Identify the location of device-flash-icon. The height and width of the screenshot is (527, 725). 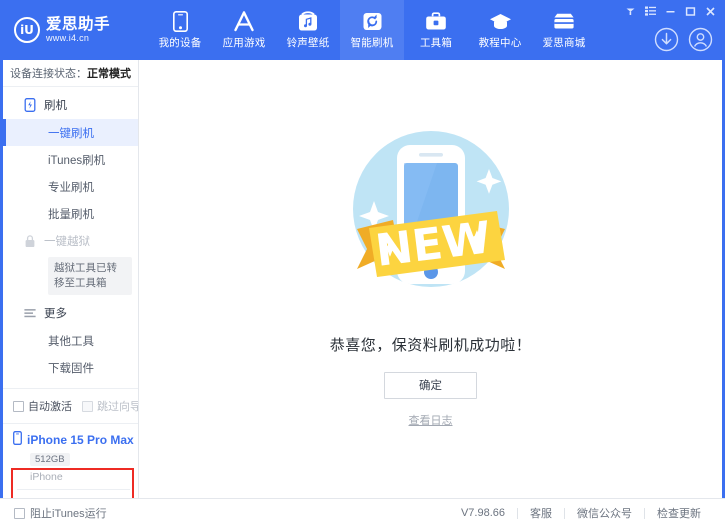
(30, 105).